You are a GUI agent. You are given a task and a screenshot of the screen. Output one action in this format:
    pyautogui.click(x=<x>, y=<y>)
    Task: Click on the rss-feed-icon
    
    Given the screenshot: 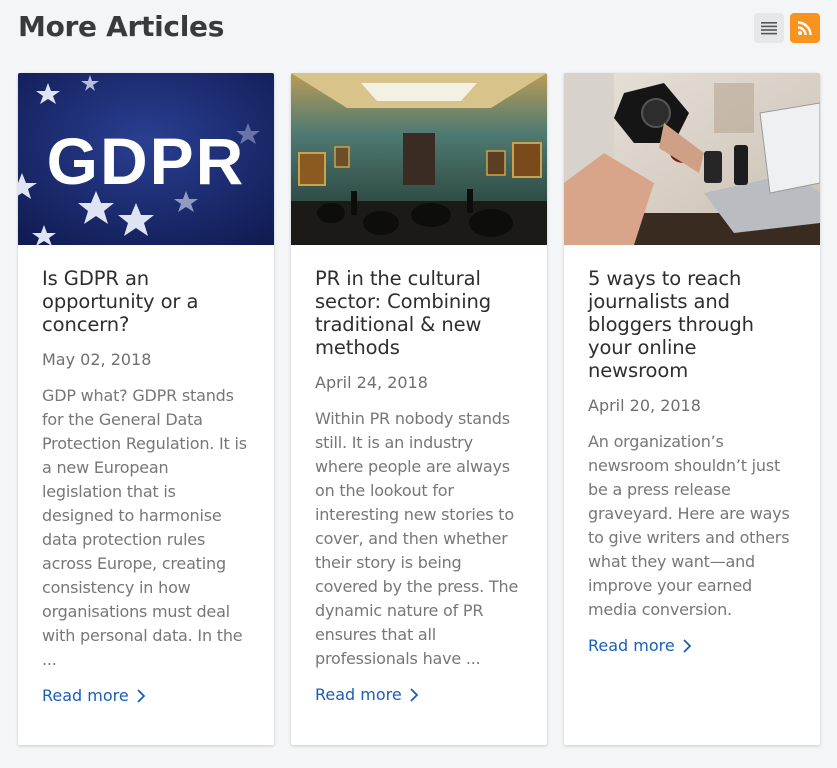 What is the action you would take?
    pyautogui.click(x=804, y=28)
    